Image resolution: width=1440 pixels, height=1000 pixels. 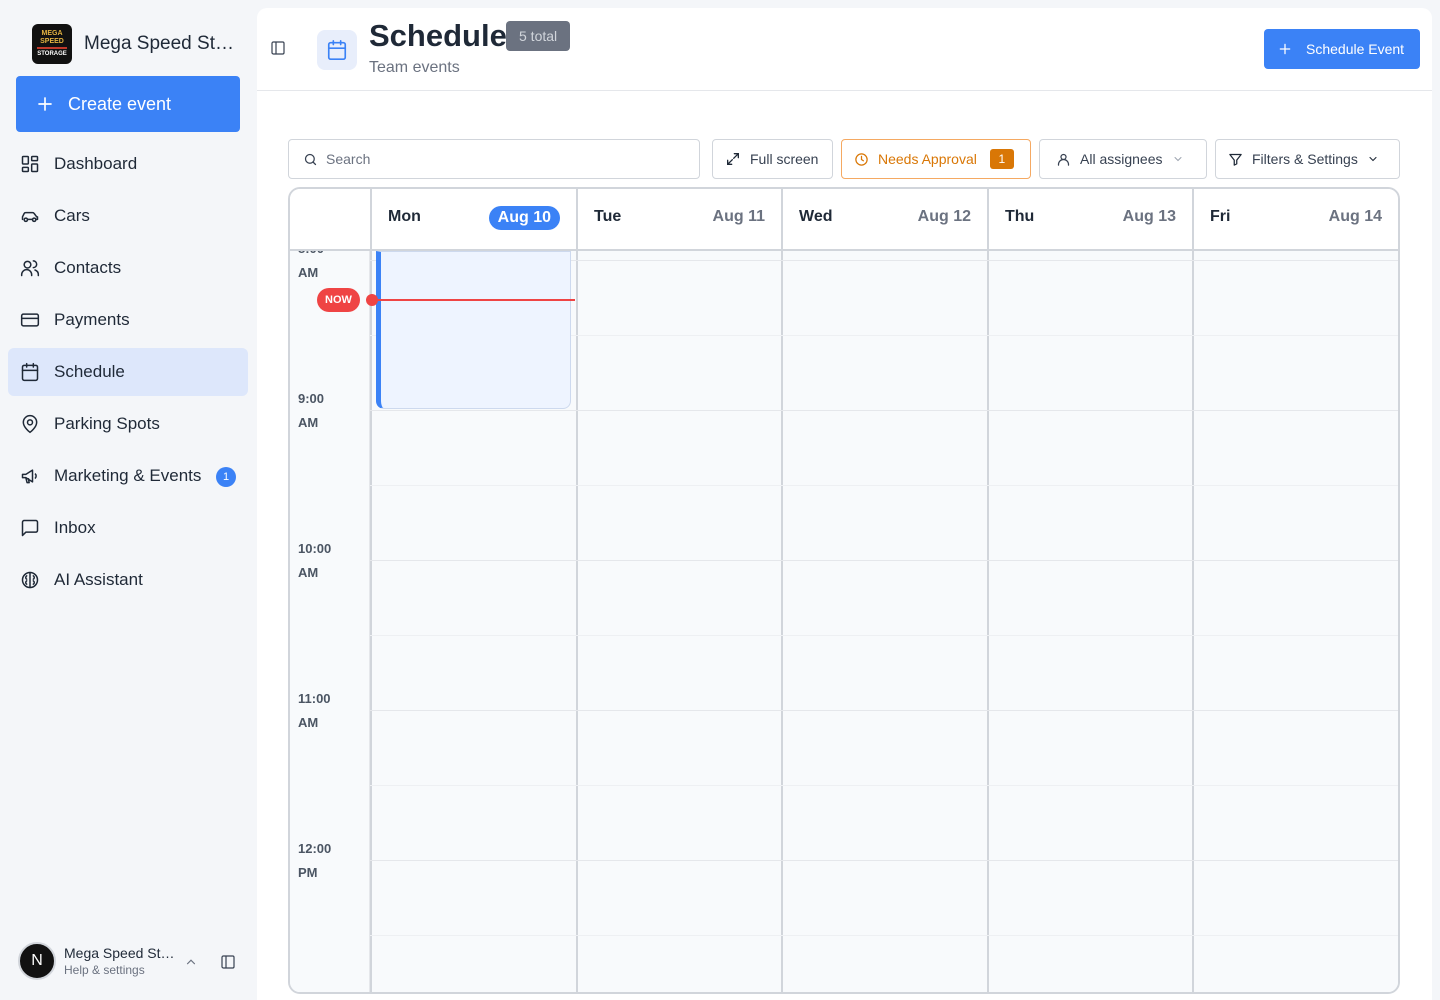 I want to click on users-icon, so click(x=30, y=268).